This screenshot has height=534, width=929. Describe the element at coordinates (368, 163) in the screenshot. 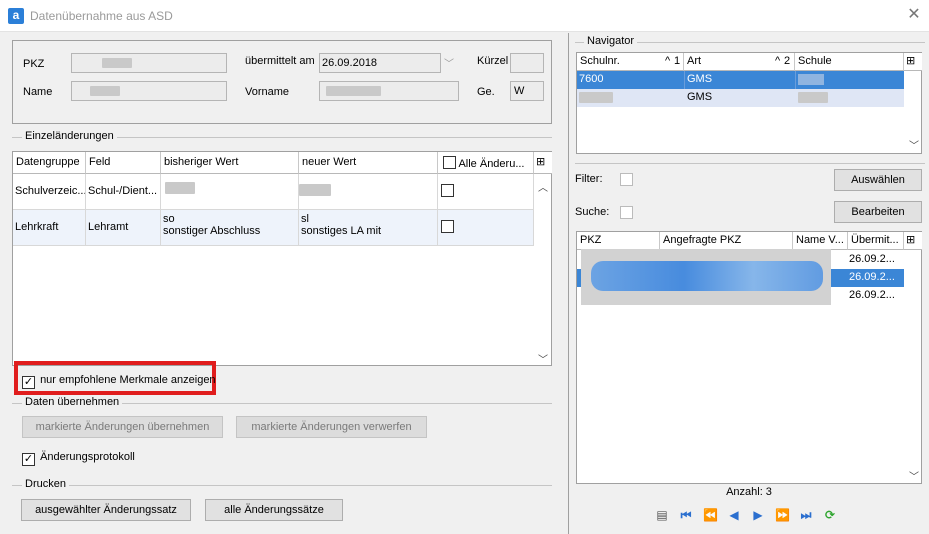

I see `col-header-neuer-wert: neuer Wert` at that location.